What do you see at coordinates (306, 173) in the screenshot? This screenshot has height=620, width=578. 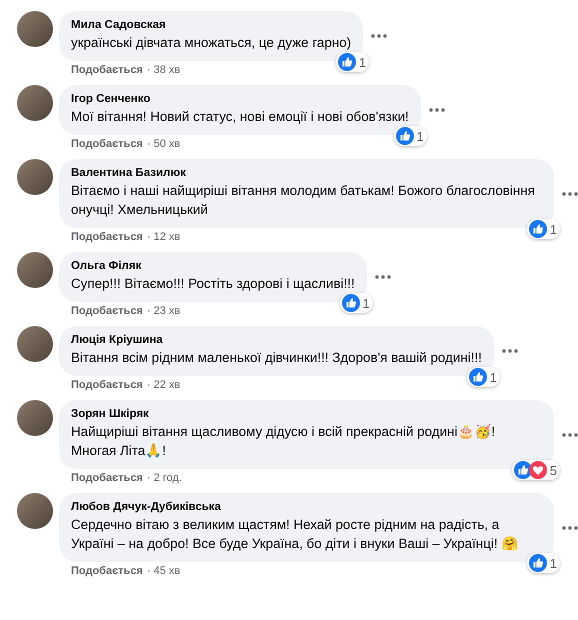 I see `author-name: Валентина Базилюк` at bounding box center [306, 173].